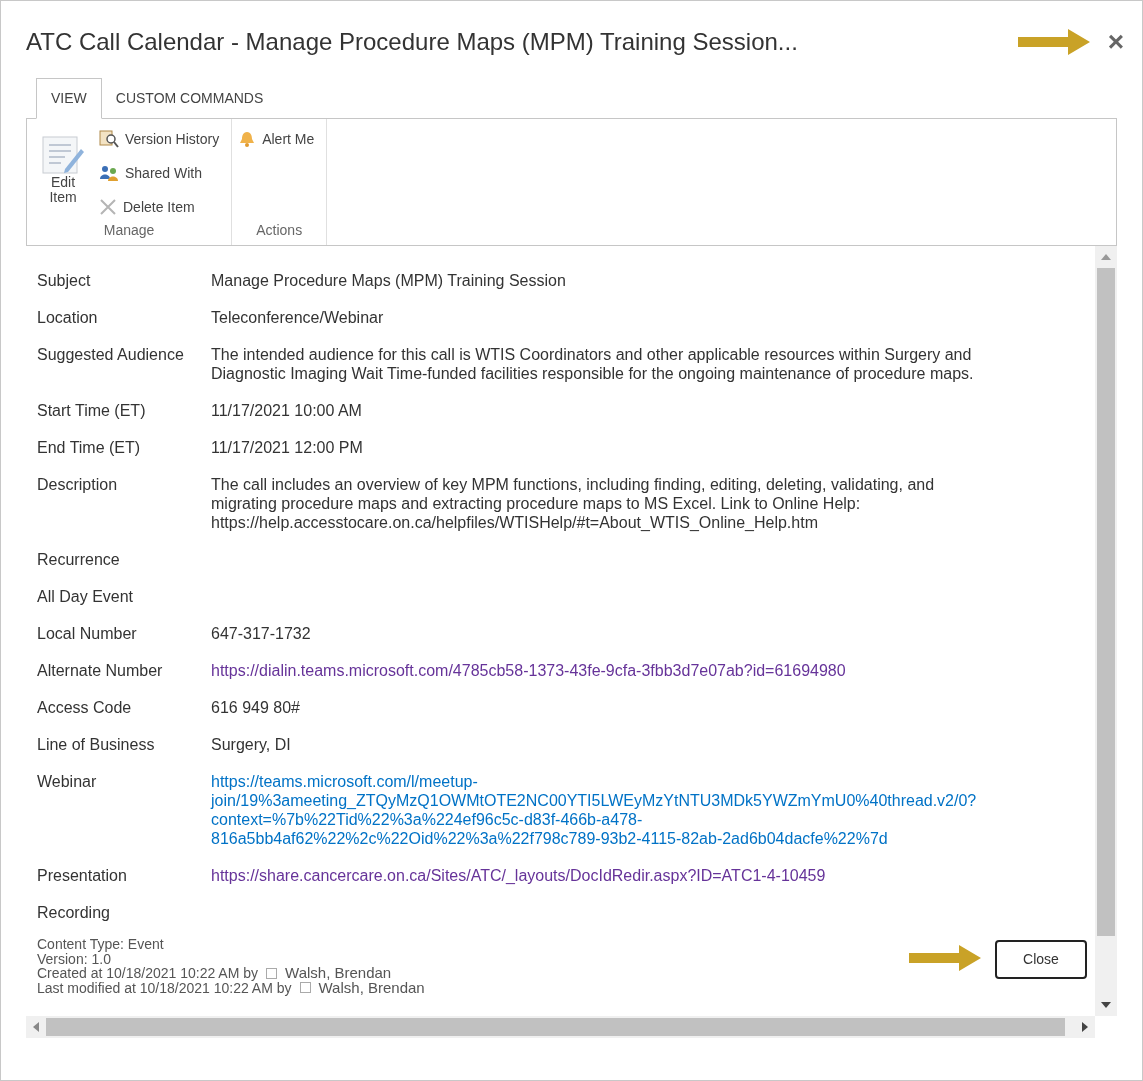 The width and height of the screenshot is (1143, 1081). What do you see at coordinates (1041, 959) in the screenshot?
I see `close-button: Close` at bounding box center [1041, 959].